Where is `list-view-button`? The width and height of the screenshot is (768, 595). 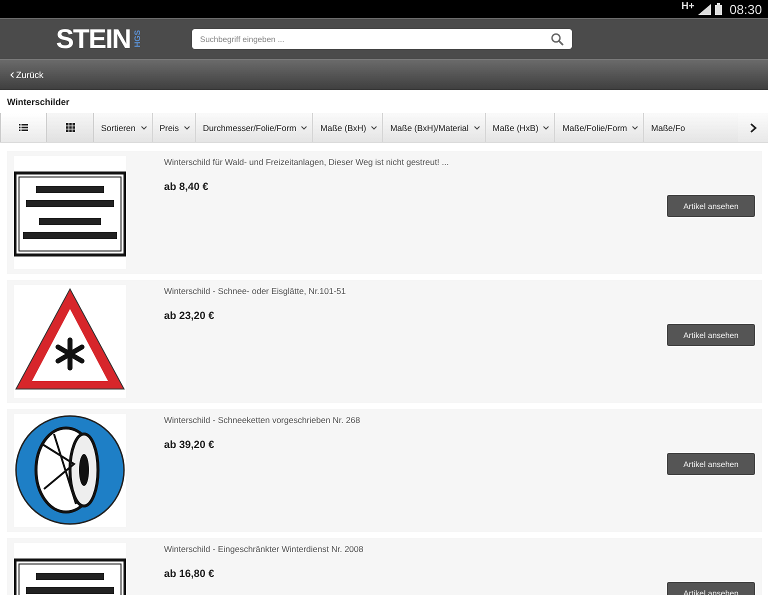 list-view-button is located at coordinates (23, 127).